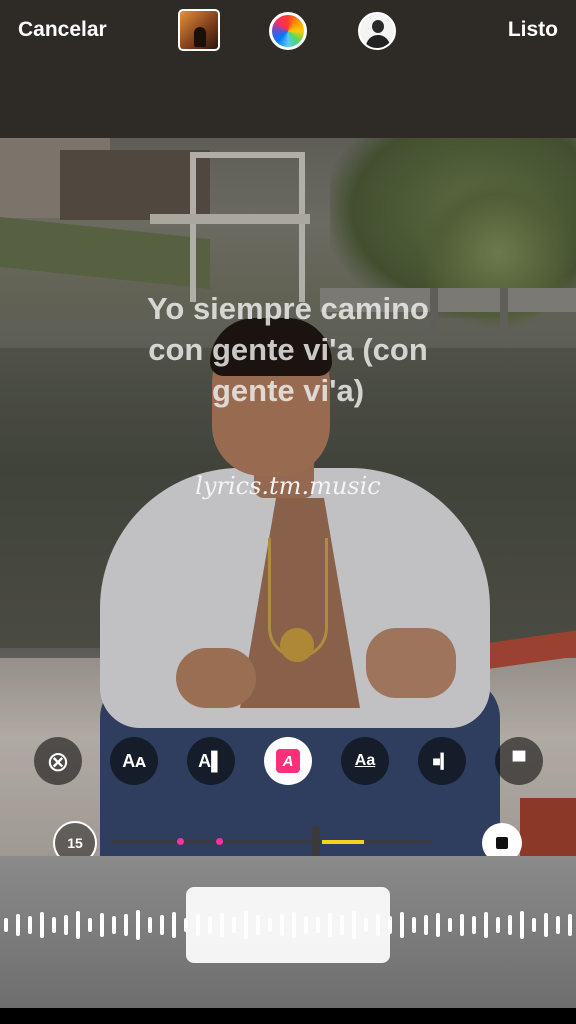  What do you see at coordinates (288, 925) in the screenshot?
I see `audio-selection-window` at bounding box center [288, 925].